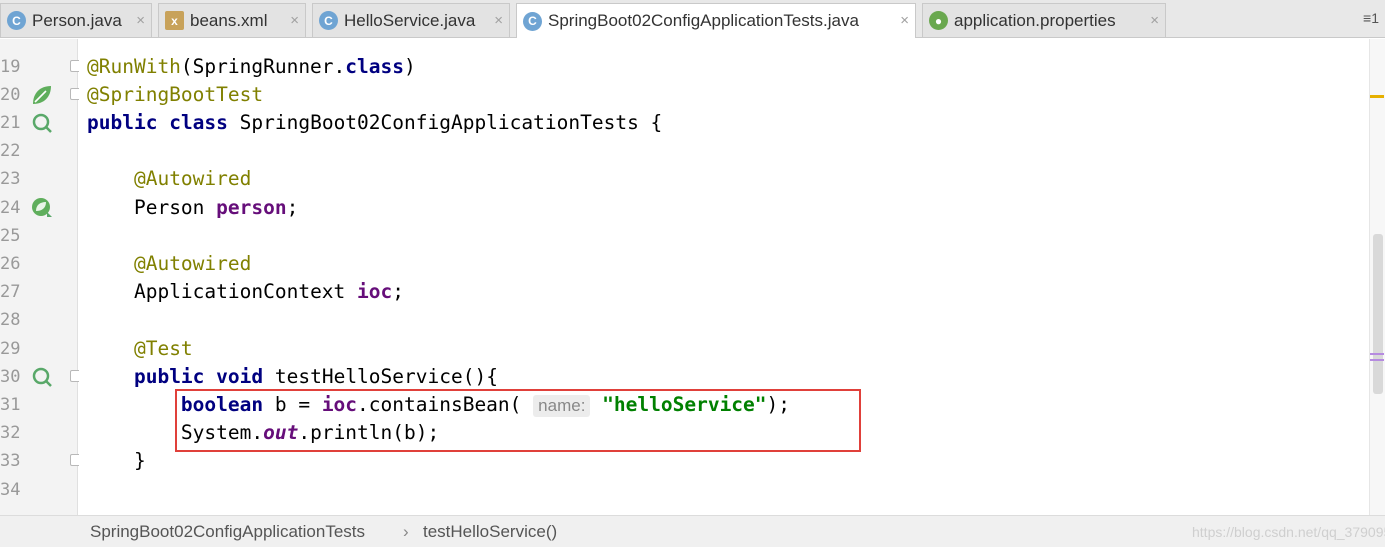 This screenshot has width=1385, height=547. Describe the element at coordinates (10, 490) in the screenshot. I see `line-number: 34` at that location.